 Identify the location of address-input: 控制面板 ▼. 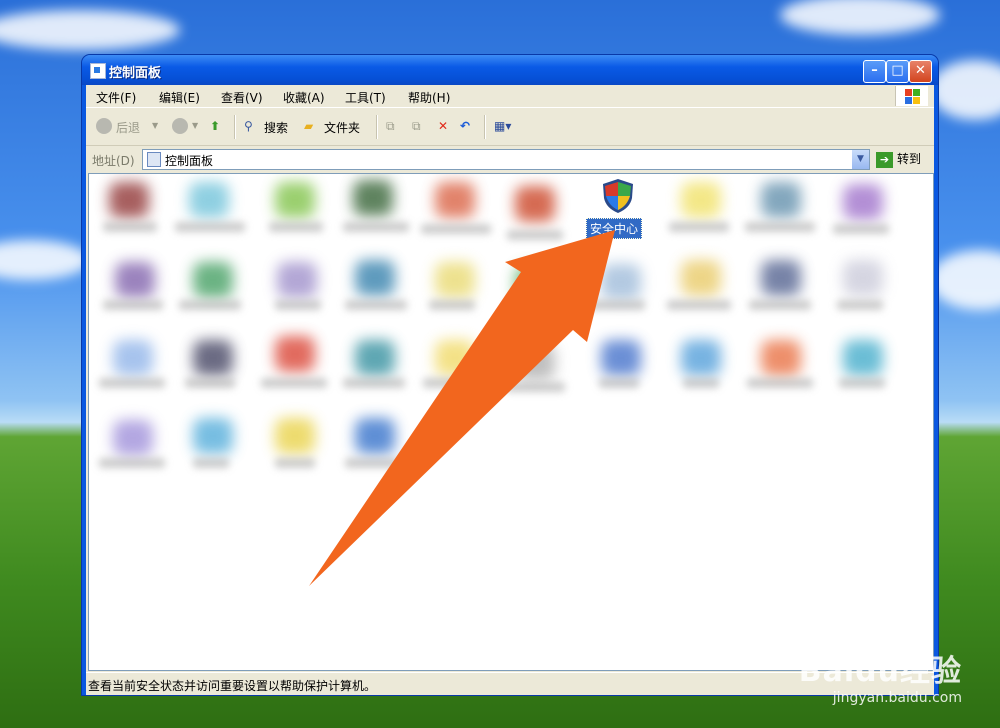
(506, 159).